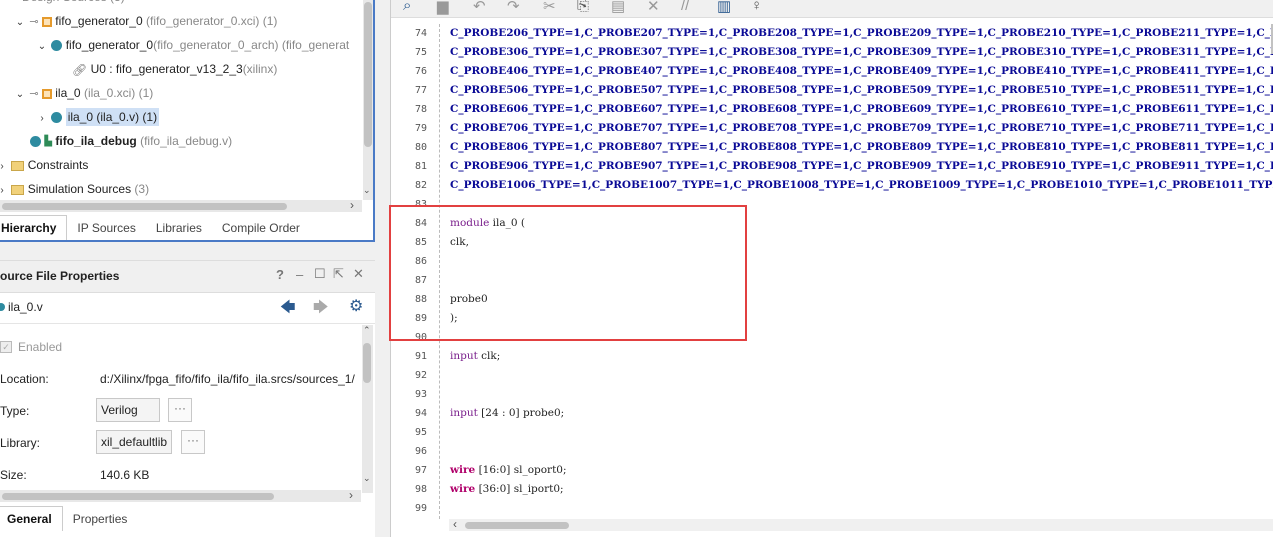 The height and width of the screenshot is (537, 1273). I want to click on line-number: 76, so click(420, 71).